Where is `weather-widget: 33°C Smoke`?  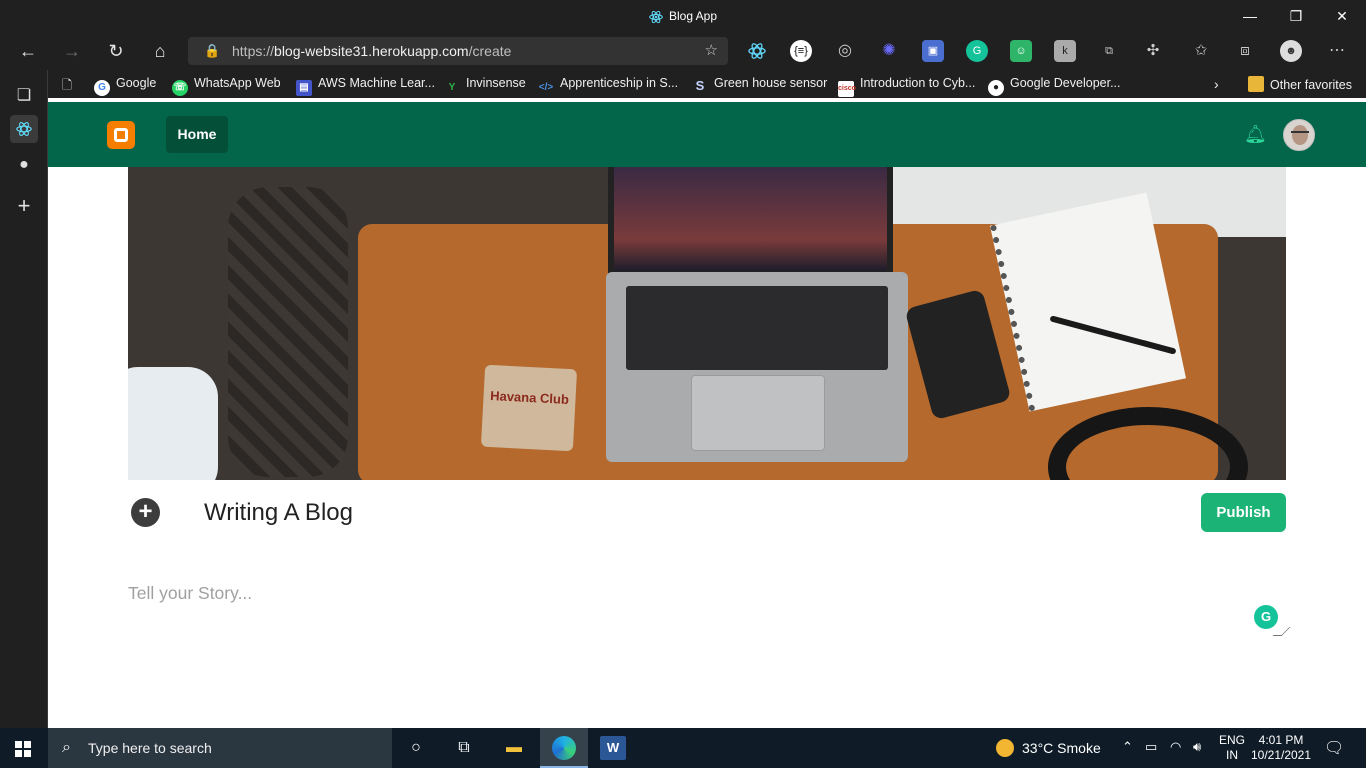 weather-widget: 33°C Smoke is located at coordinates (1048, 748).